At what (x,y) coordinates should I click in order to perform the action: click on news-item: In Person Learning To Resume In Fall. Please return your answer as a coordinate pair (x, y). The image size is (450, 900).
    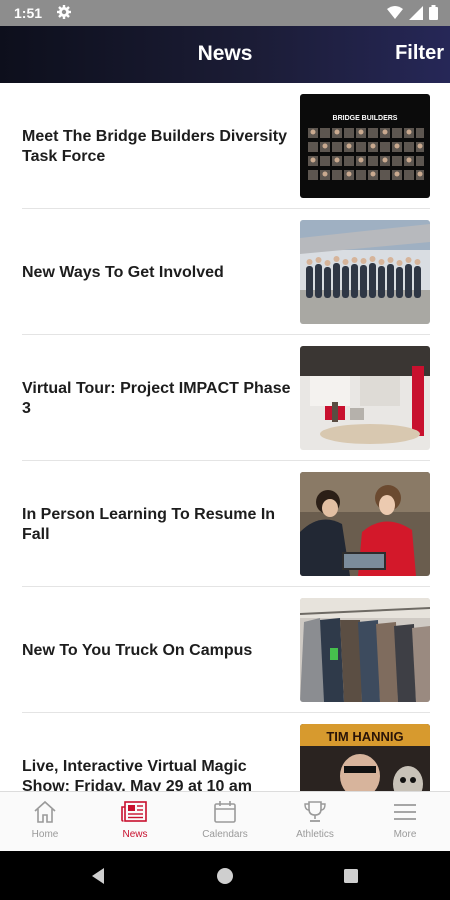
    Looking at the image, I should click on (226, 524).